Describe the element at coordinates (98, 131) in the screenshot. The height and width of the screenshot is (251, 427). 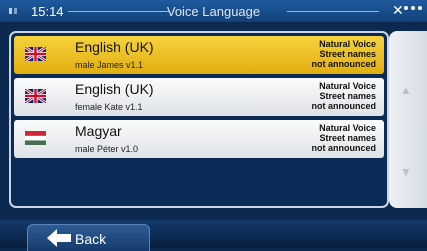
I see `language-name: Magyar` at that location.